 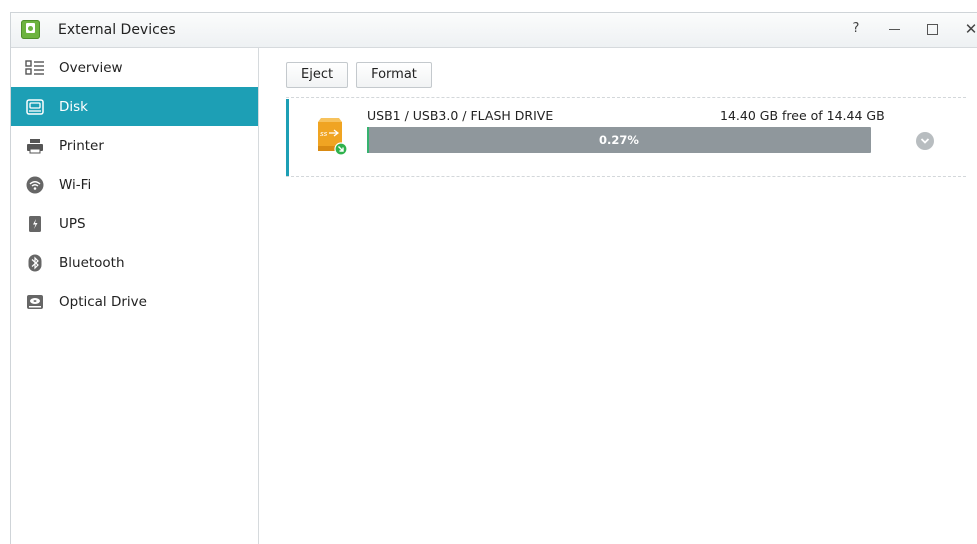 I want to click on sidebar-item-label: Overview, so click(x=91, y=67).